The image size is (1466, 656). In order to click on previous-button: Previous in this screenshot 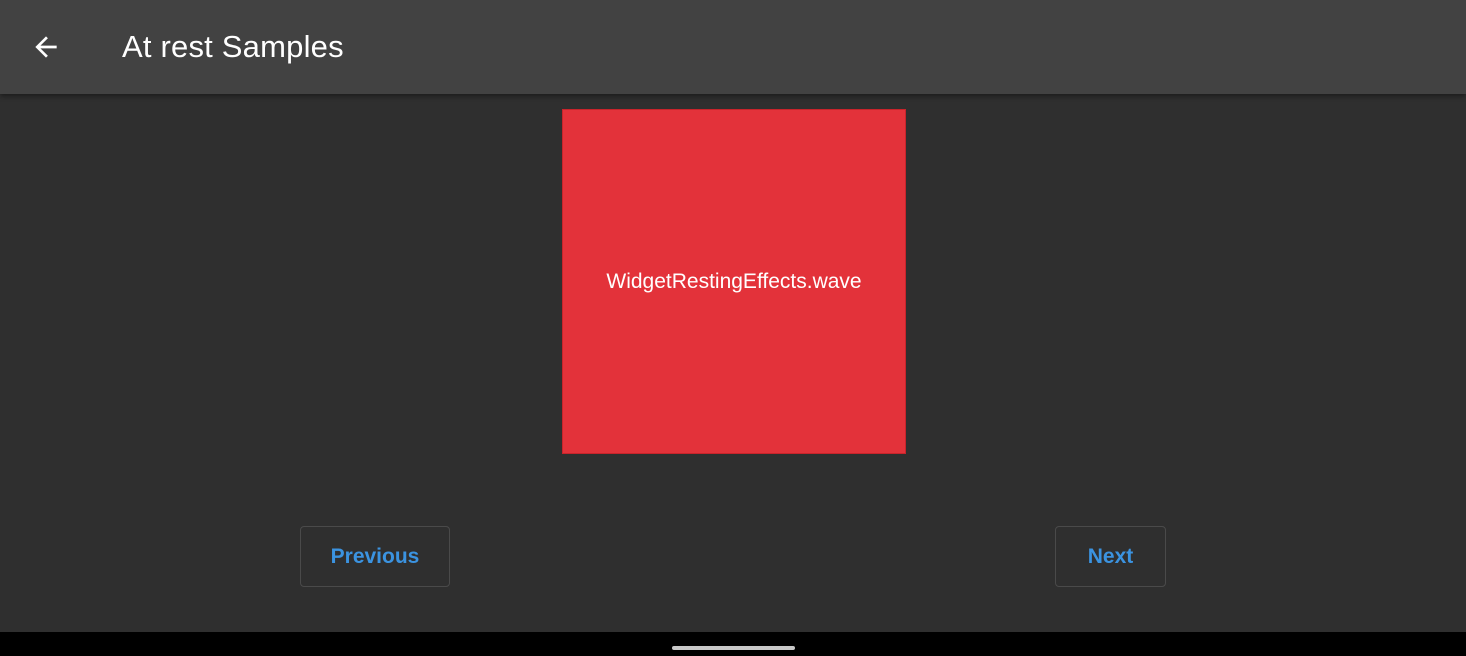, I will do `click(375, 556)`.